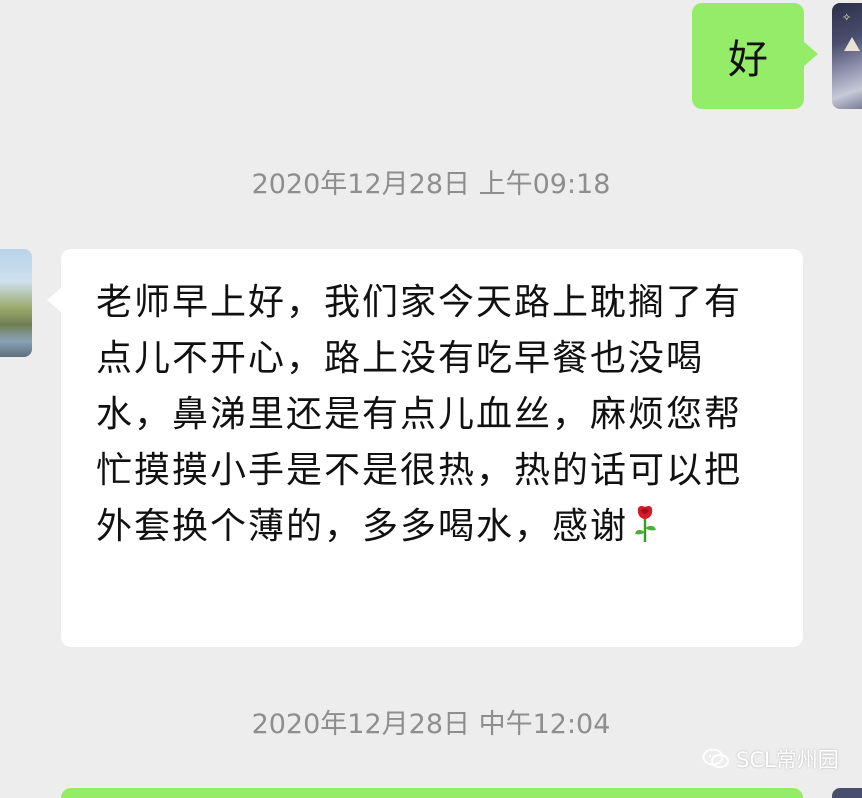  I want to click on watermark: SCL常州园, so click(770, 759).